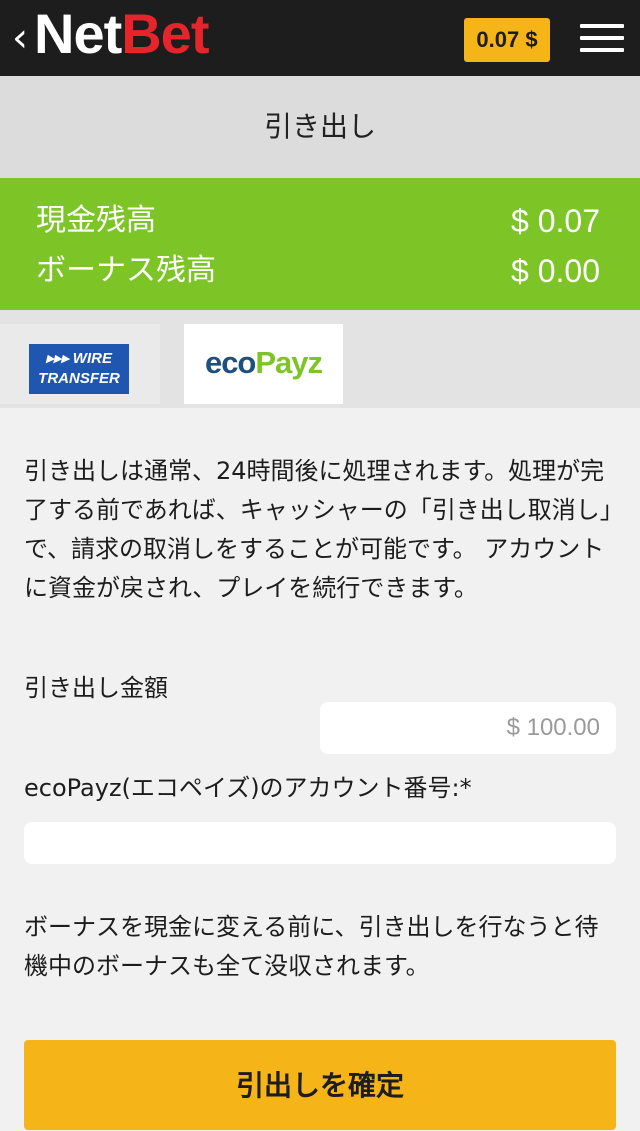 The image size is (640, 1131). I want to click on ecopayz-logo-eco: eco, so click(230, 362).